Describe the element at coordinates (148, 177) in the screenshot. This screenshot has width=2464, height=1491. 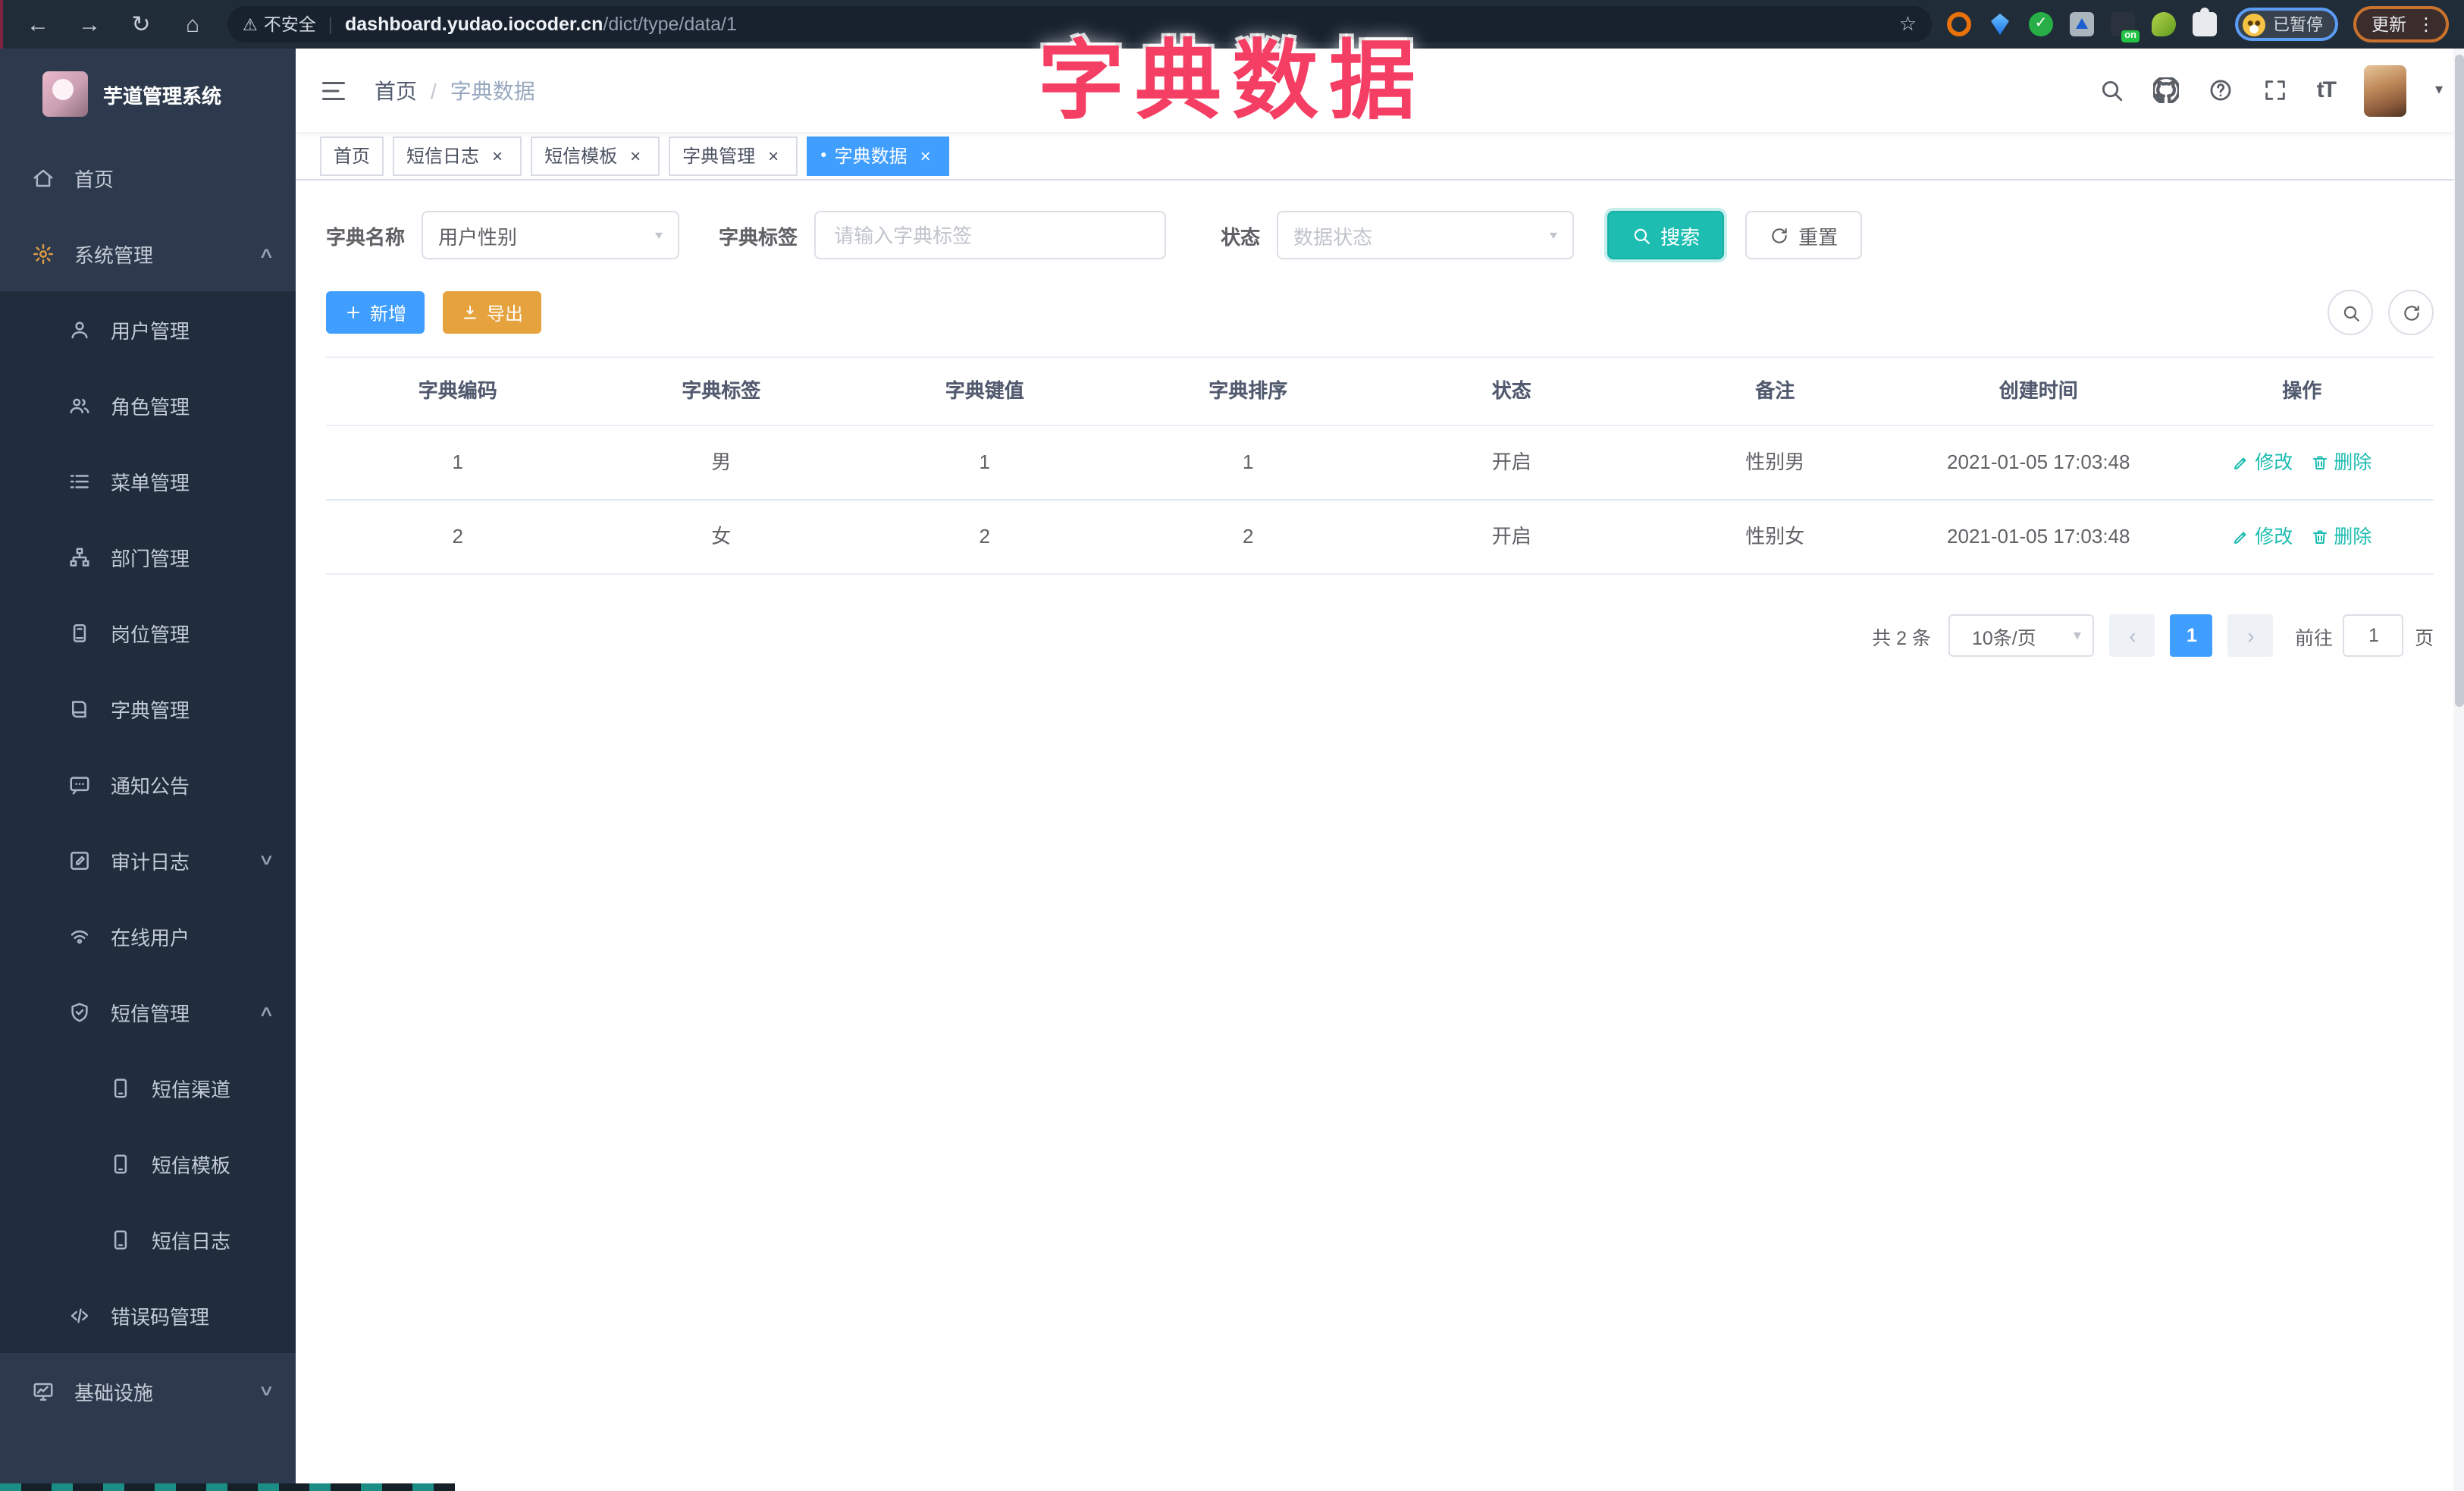
I see `sidebar-item-home: 首页` at that location.